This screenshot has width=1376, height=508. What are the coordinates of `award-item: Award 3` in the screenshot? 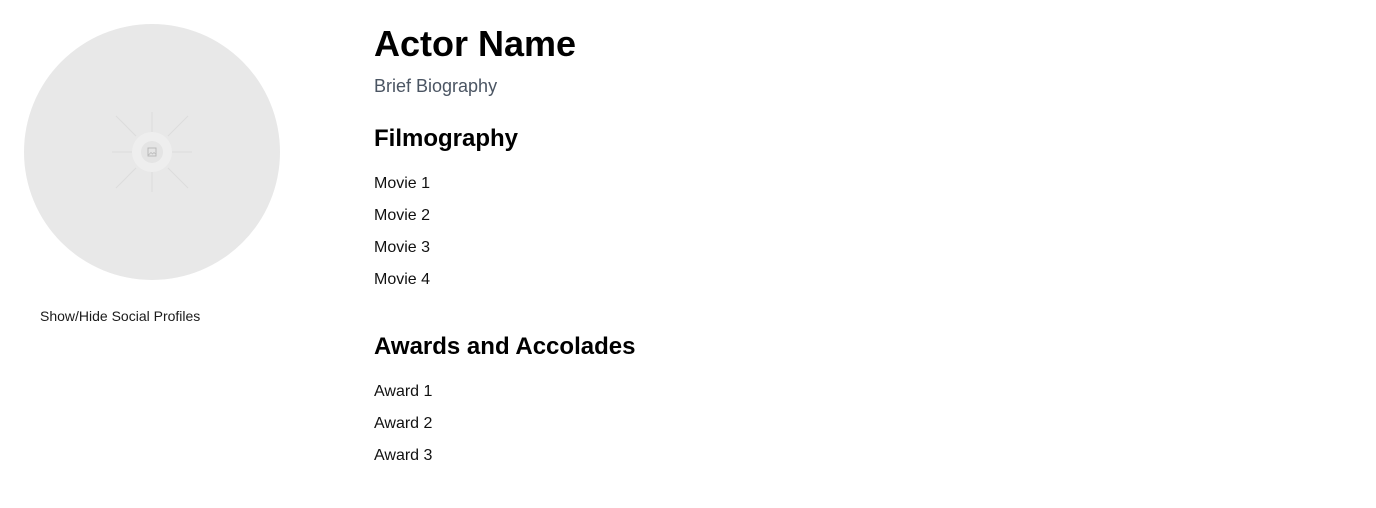 It's located at (403, 455).